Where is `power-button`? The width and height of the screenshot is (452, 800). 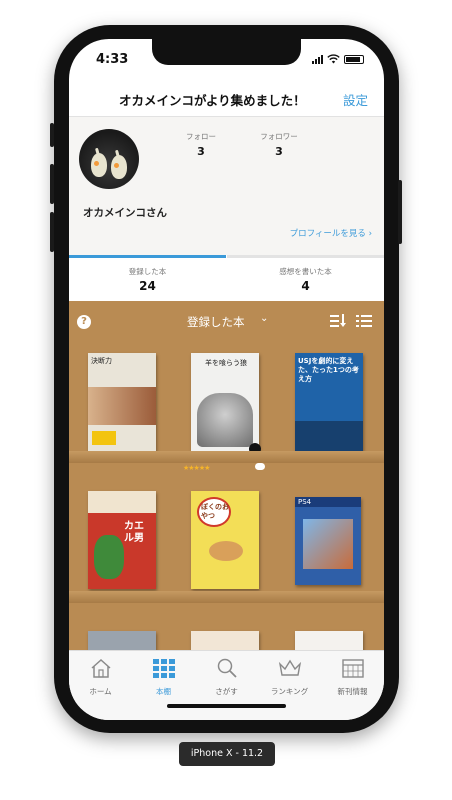 power-button is located at coordinates (400, 212).